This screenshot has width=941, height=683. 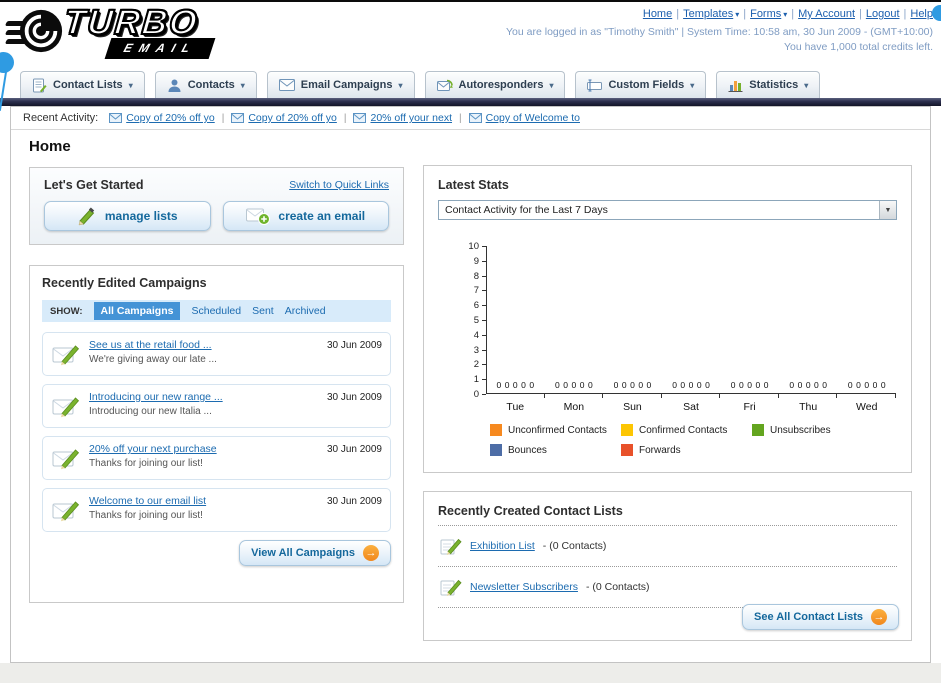 What do you see at coordinates (263, 311) in the screenshot?
I see `filter-sent: Sent` at bounding box center [263, 311].